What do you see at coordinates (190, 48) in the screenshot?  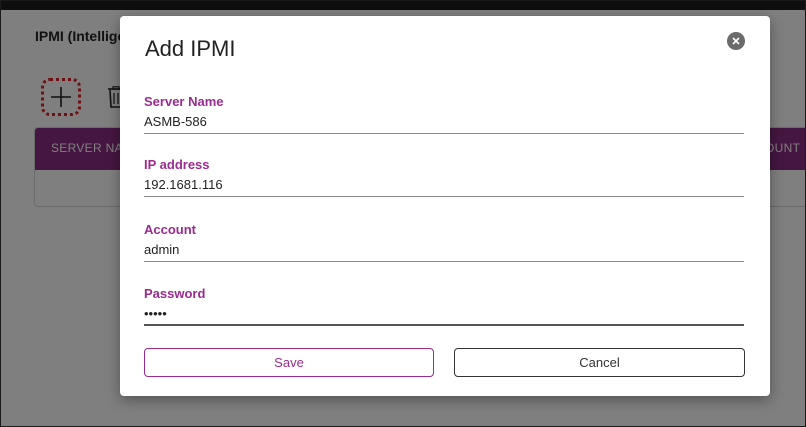 I see `dialog-title: Add IPMI` at bounding box center [190, 48].